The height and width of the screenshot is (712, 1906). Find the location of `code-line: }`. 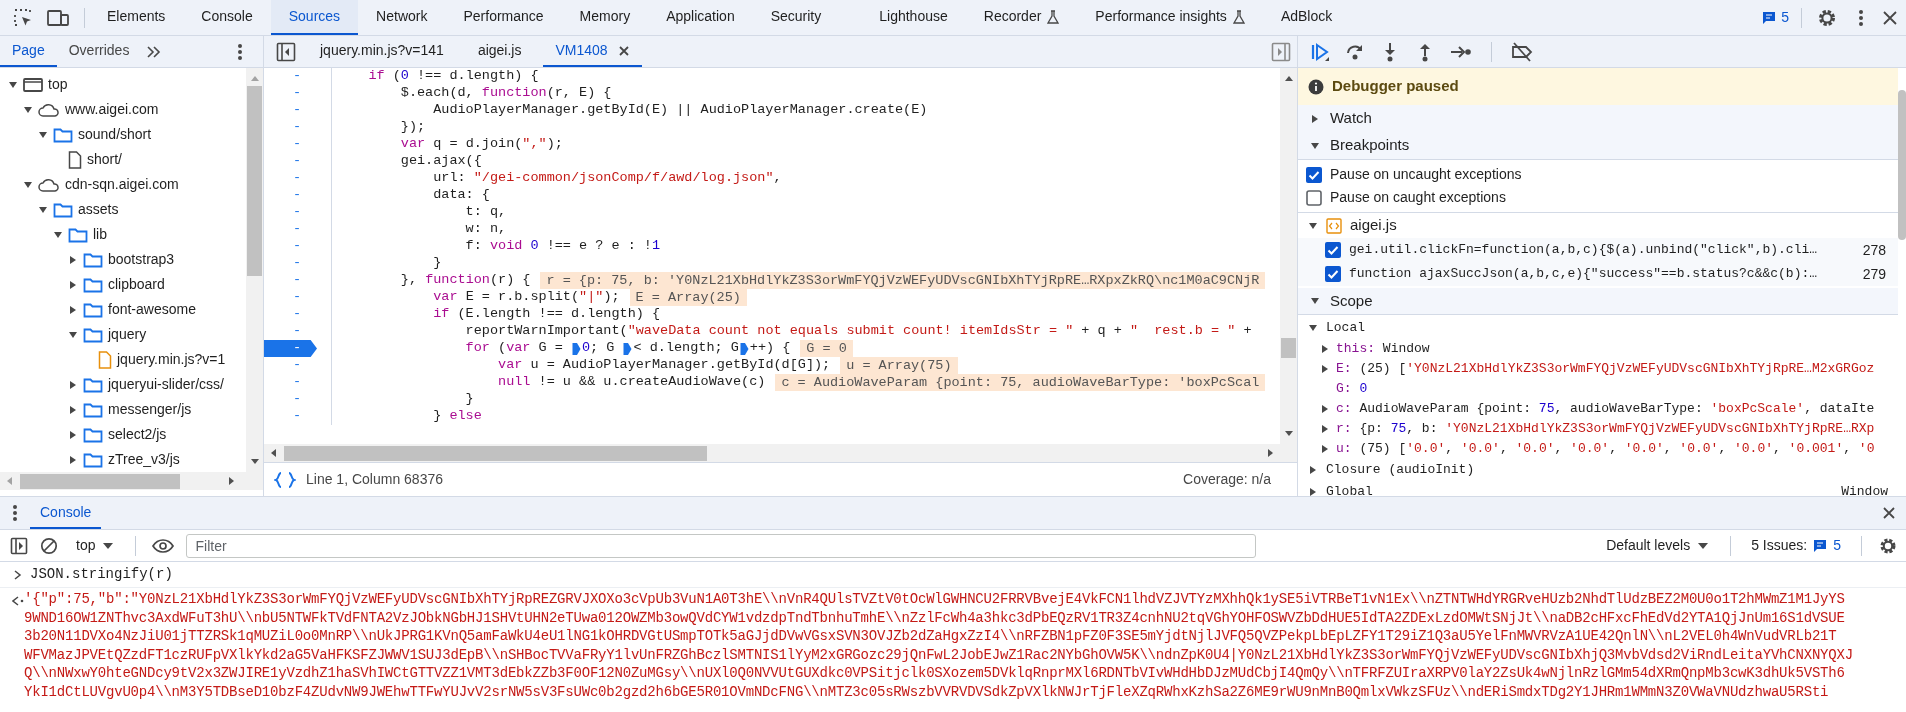

code-line: } is located at coordinates (469, 399).